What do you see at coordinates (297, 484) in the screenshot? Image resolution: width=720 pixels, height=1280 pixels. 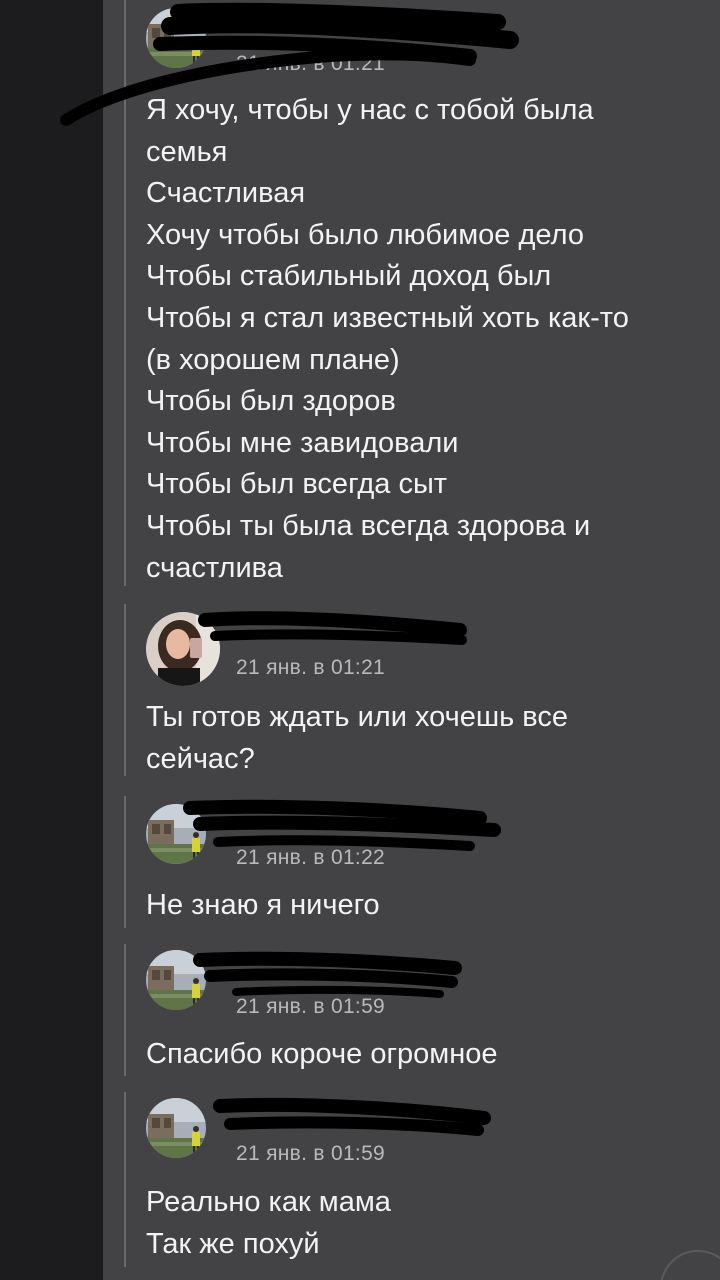 I see `message-line: Чтобы был всегда сыт` at bounding box center [297, 484].